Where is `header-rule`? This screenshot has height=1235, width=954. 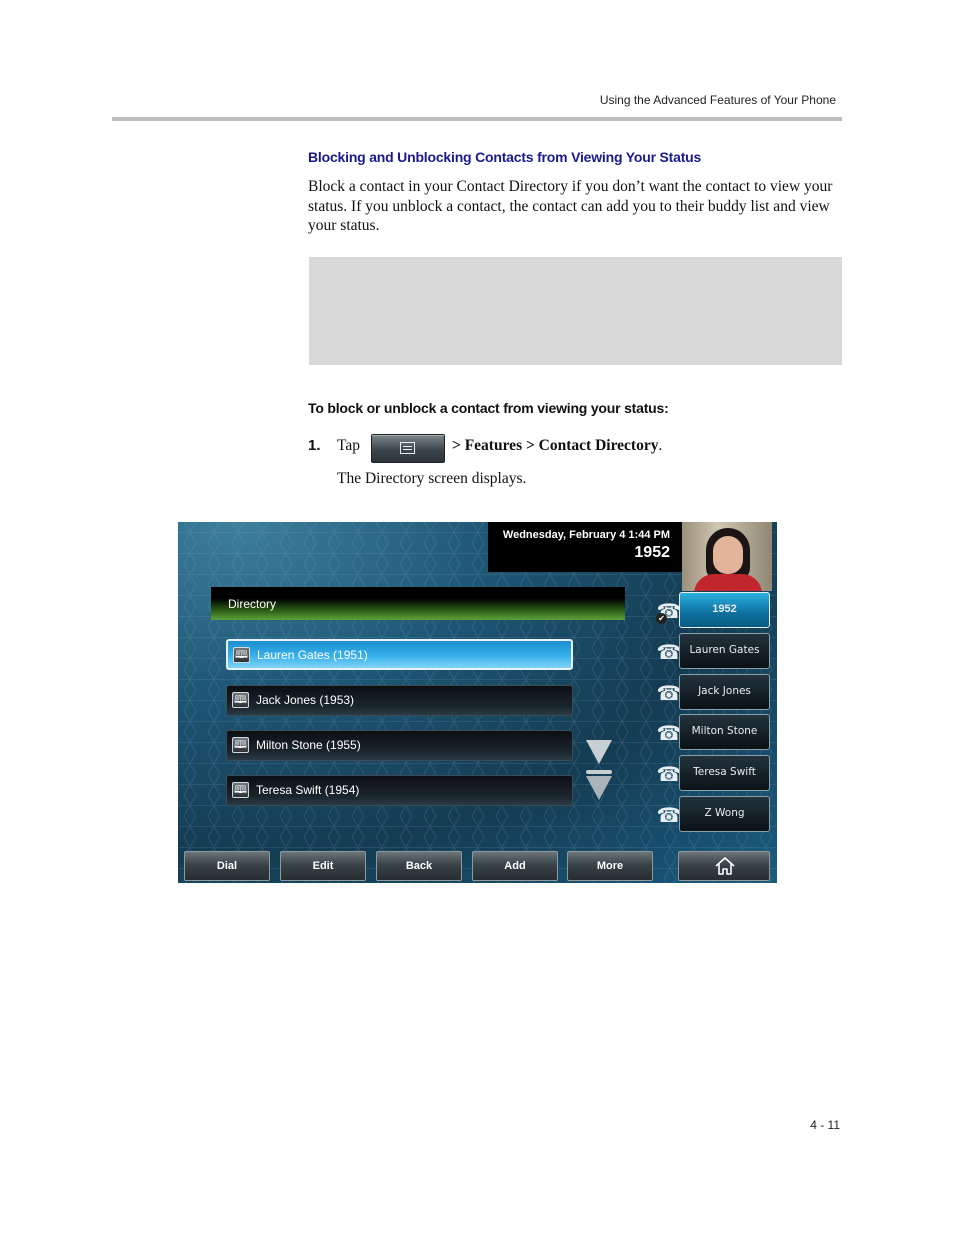
header-rule is located at coordinates (477, 119).